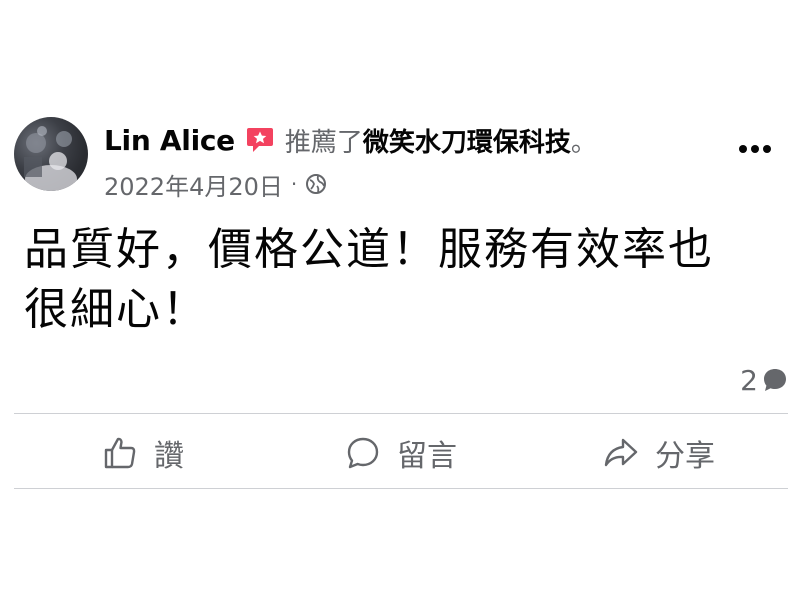 The height and width of the screenshot is (600, 800). What do you see at coordinates (316, 184) in the screenshot?
I see `globe-icon` at bounding box center [316, 184].